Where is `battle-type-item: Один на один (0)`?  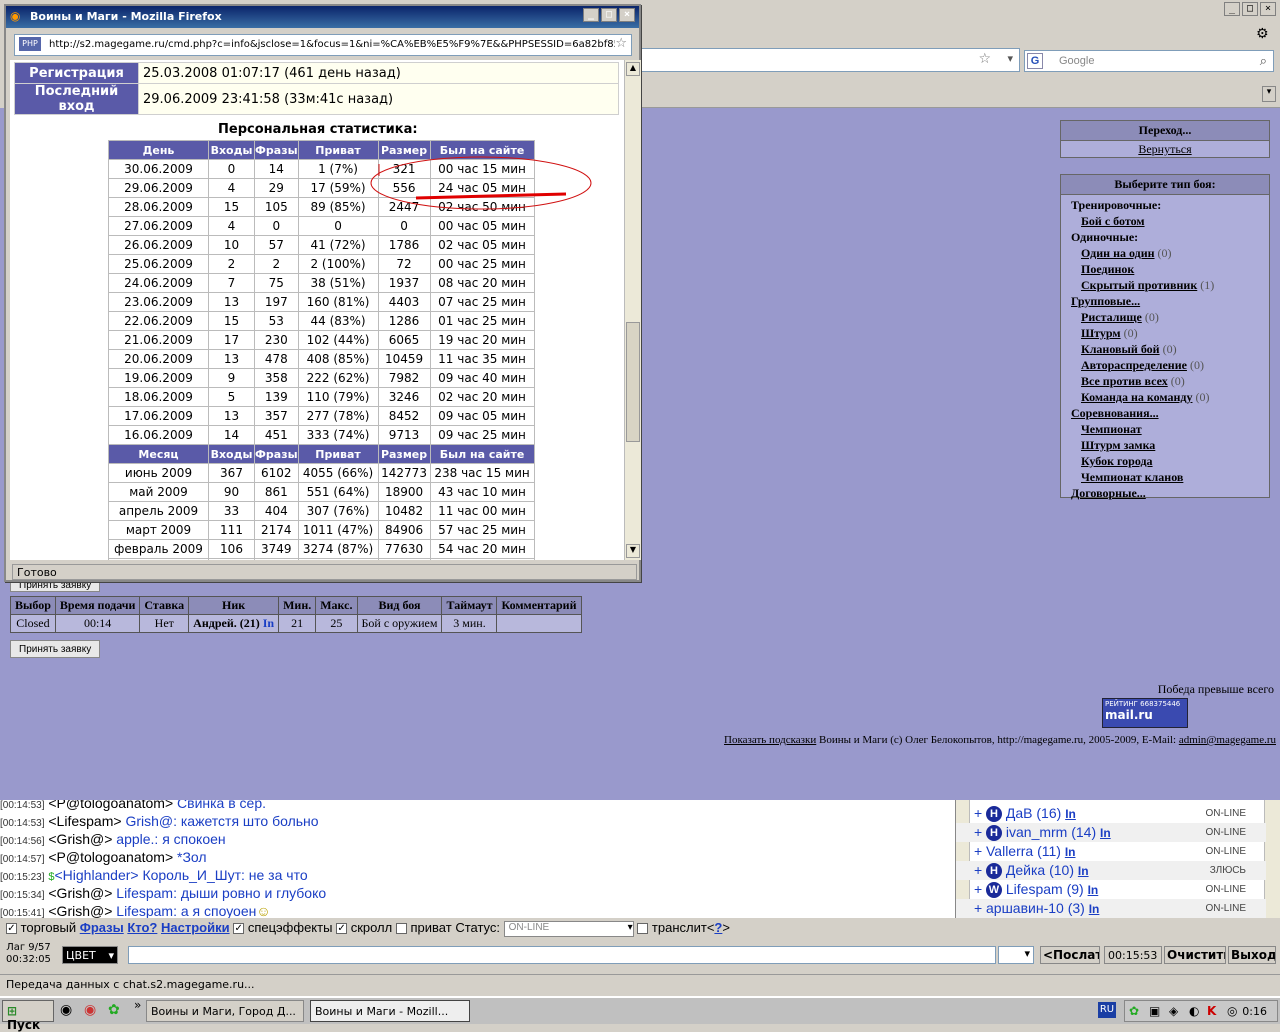
battle-type-item: Один на один (0) is located at coordinates (1165, 253).